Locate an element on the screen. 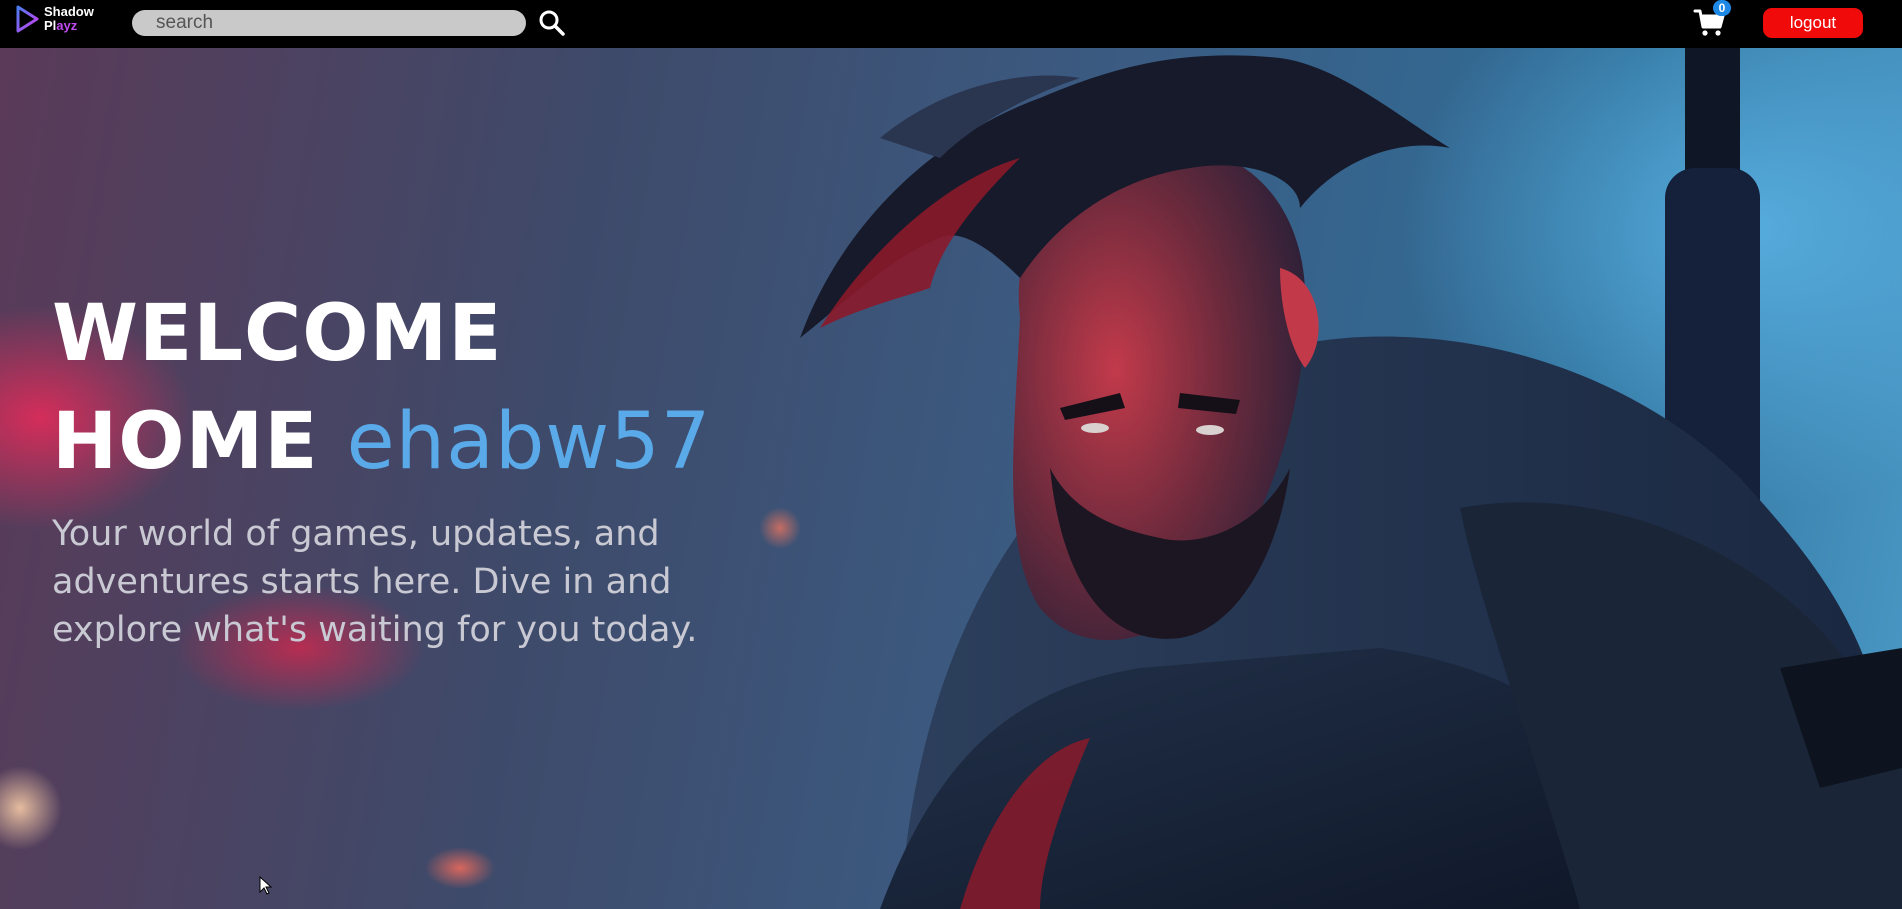 The image size is (1902, 909). brand-logo: Shadow Playz is located at coordinates (54, 19).